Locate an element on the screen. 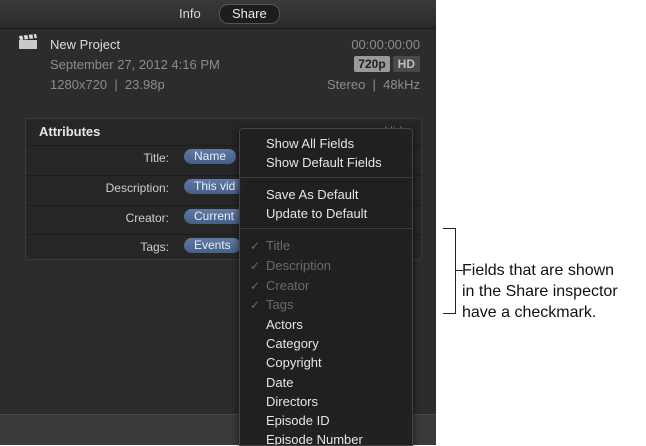 This screenshot has width=646, height=446. attribute-label: Description: is located at coordinates (137, 188).